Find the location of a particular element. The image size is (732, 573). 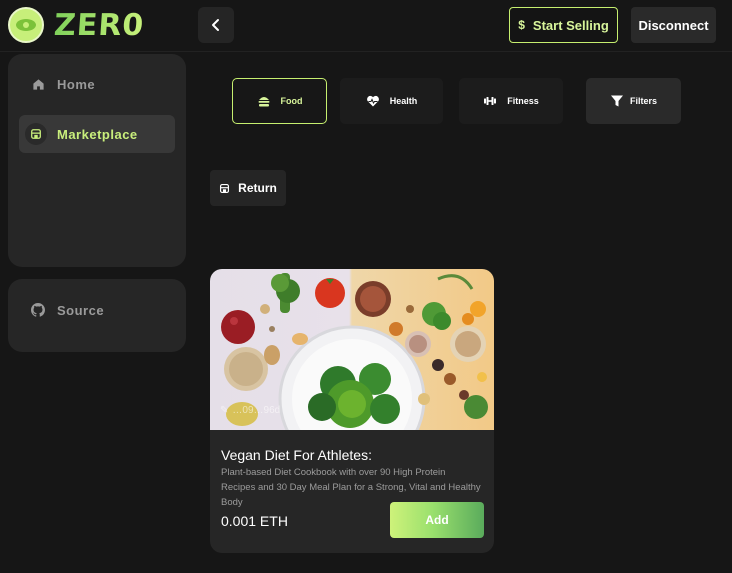

image-caption: ✎ …09…96d is located at coordinates (250, 410).